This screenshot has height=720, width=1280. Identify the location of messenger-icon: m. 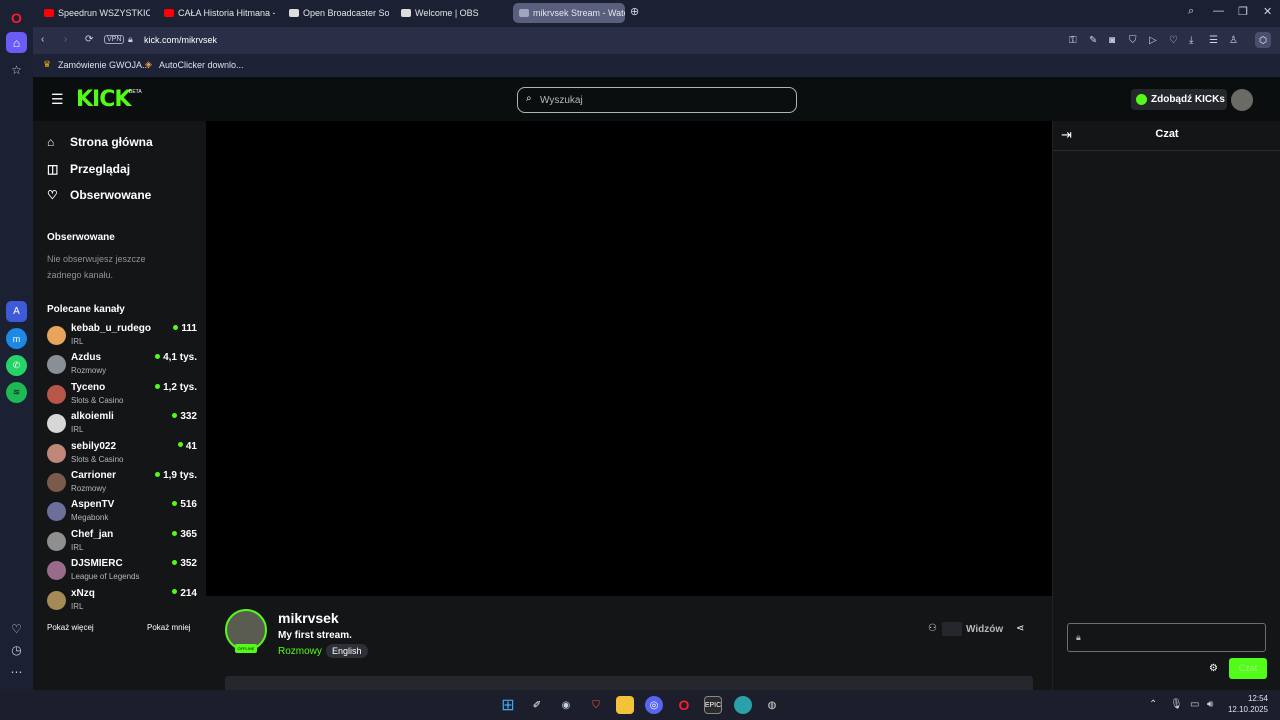
(16, 338).